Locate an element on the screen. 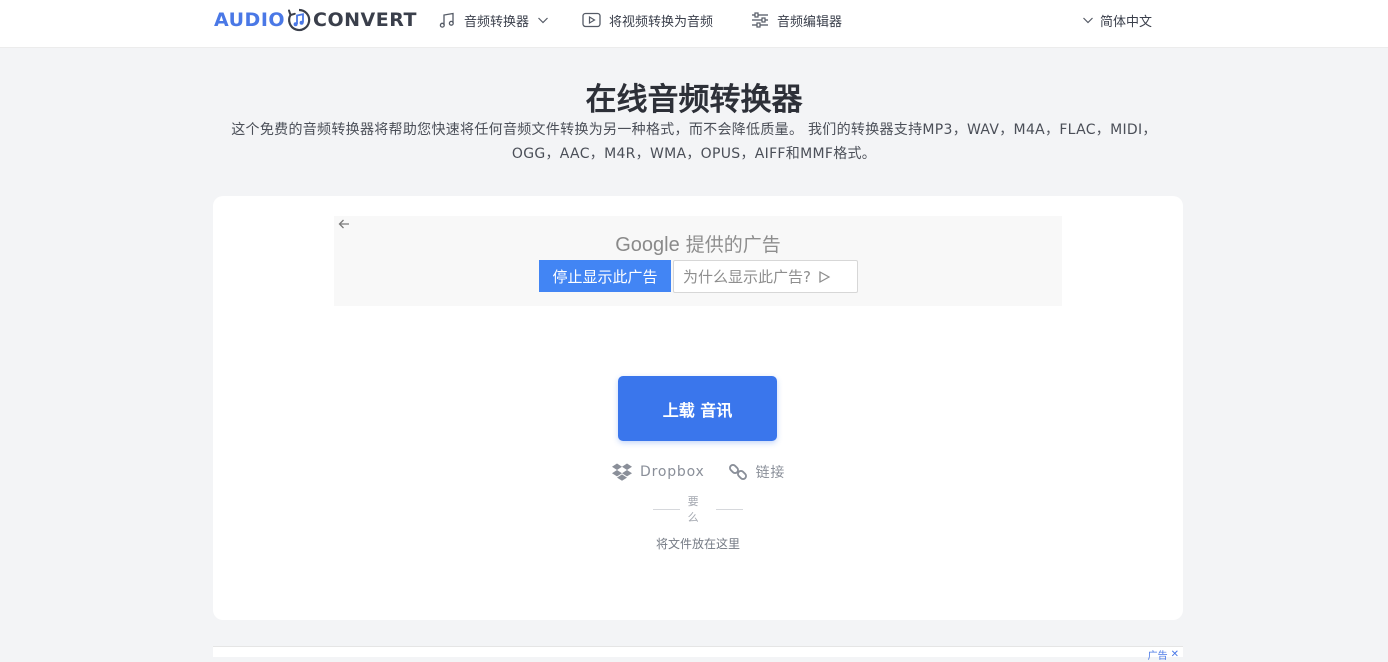 The width and height of the screenshot is (1388, 662). sliders-icon is located at coordinates (760, 20).